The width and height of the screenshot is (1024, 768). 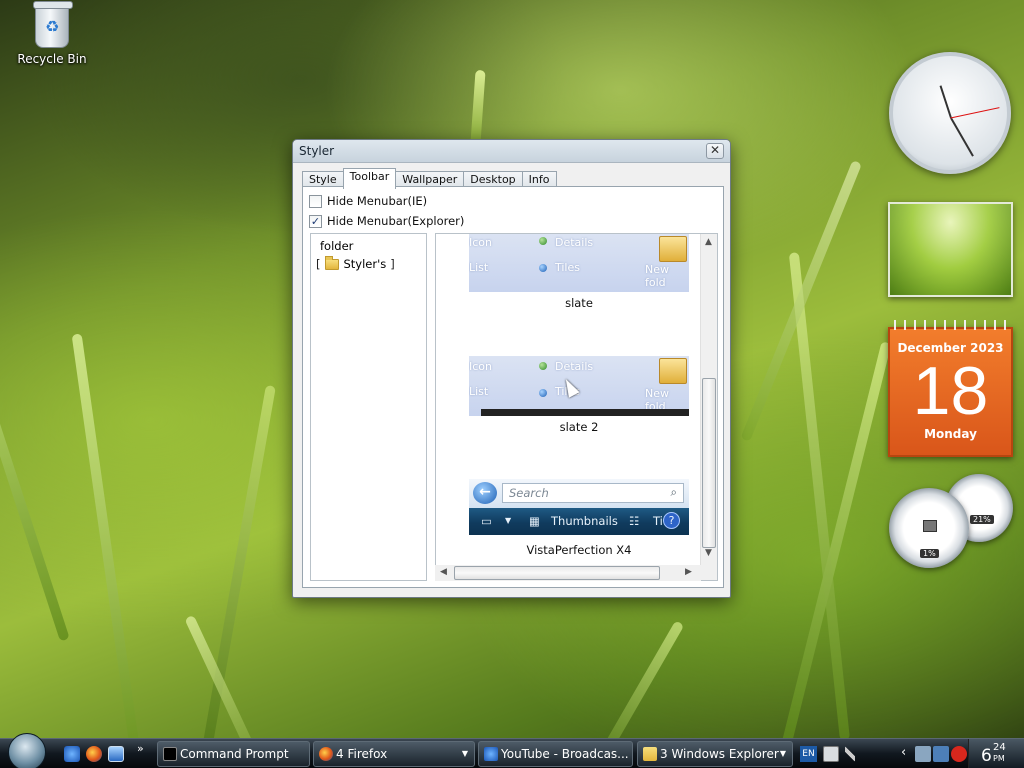 I want to click on clock-hour: 6, so click(x=986, y=756).